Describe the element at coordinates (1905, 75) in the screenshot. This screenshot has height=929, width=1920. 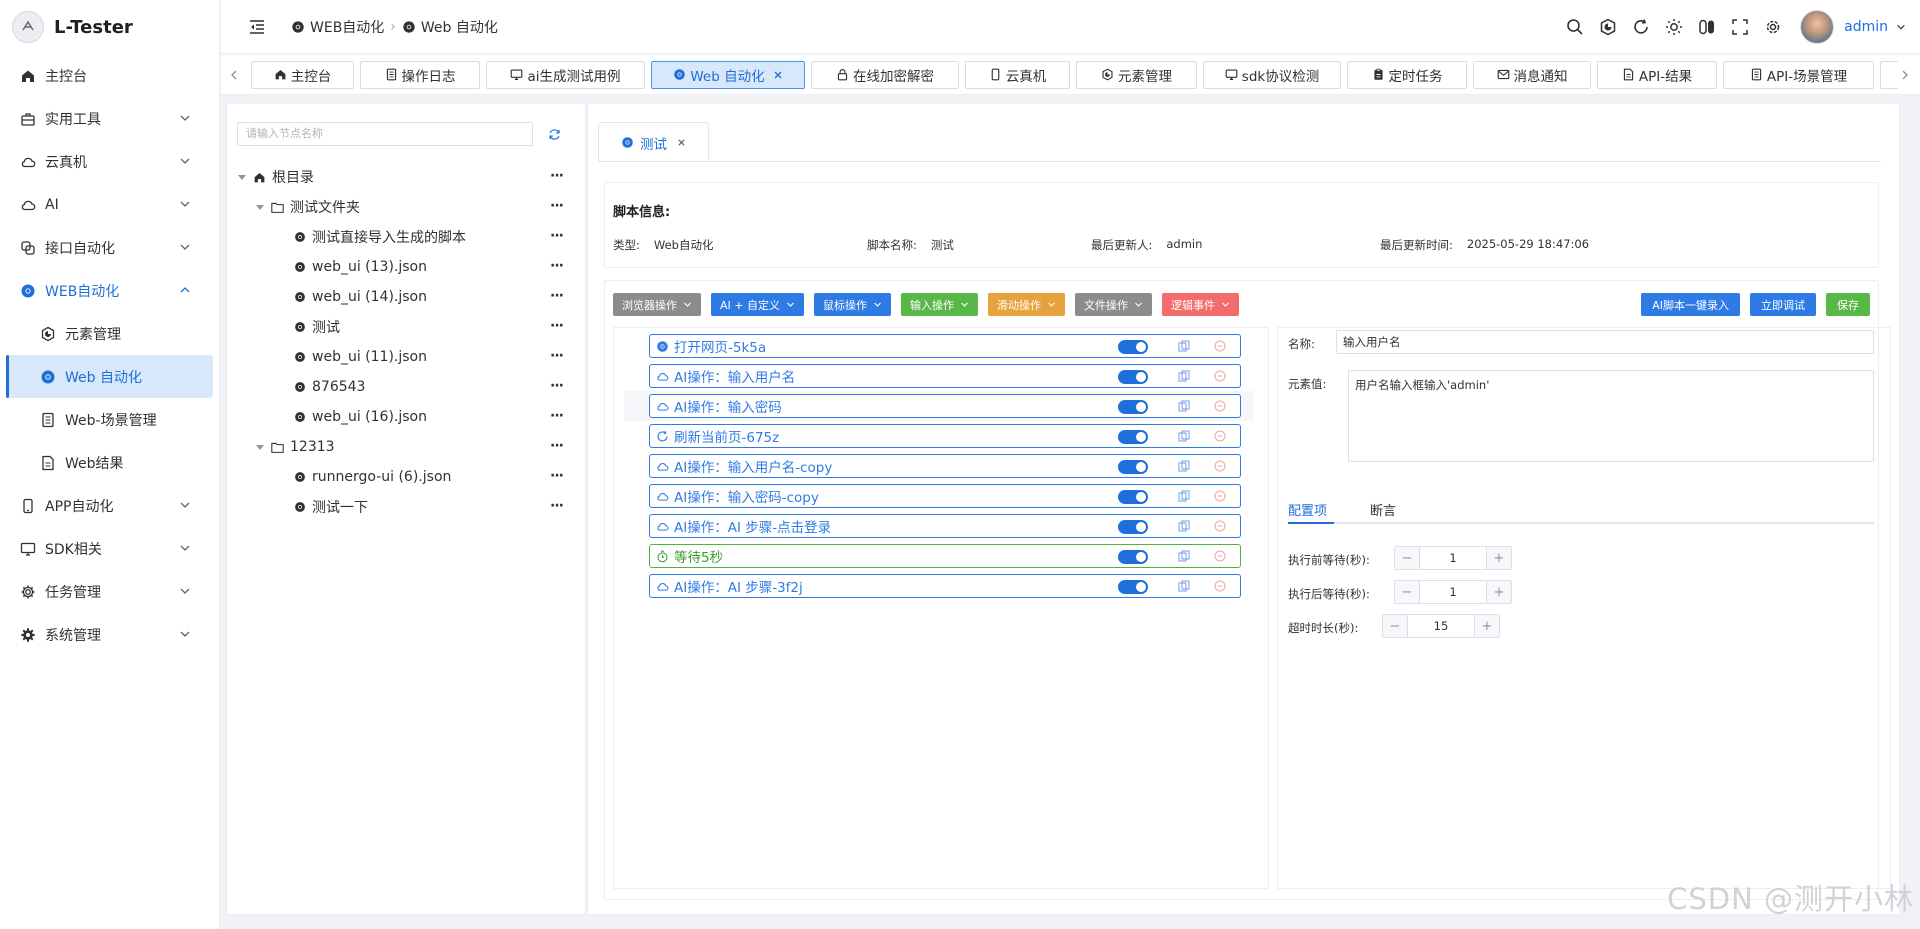
I see `tabs-scroll-right-icon` at that location.